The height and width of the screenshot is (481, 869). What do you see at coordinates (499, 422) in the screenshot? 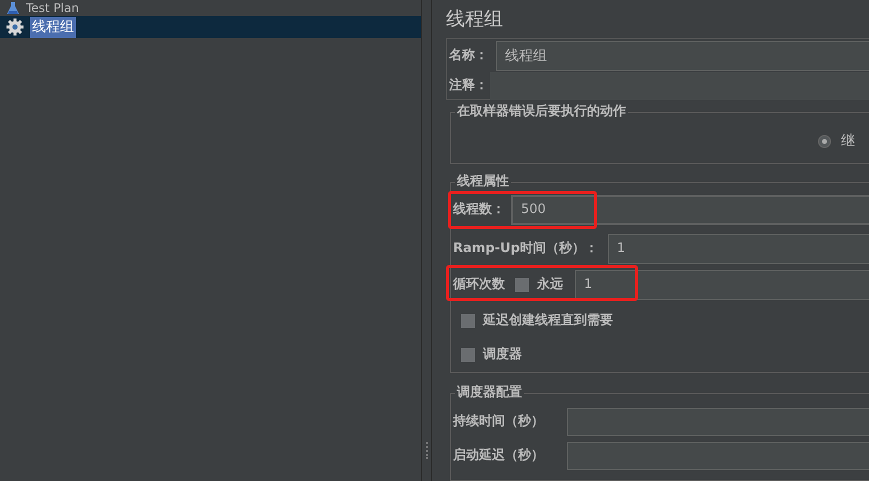
I see `field-label: 持续时间（秒）` at bounding box center [499, 422].